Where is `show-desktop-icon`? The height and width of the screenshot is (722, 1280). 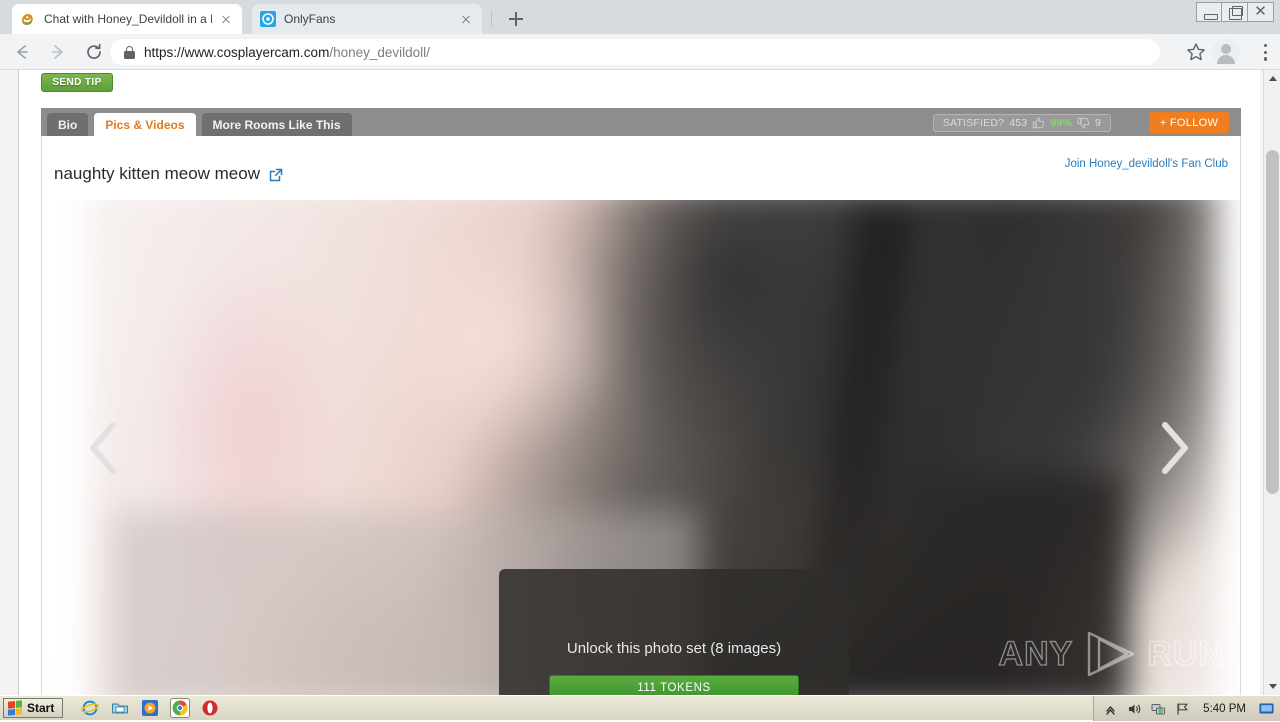 show-desktop-icon is located at coordinates (1266, 709).